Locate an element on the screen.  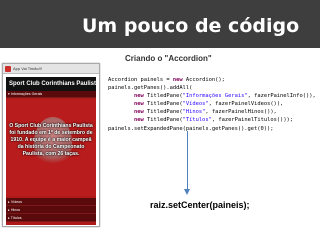
flow-arrow-head is located at coordinates (187, 192).